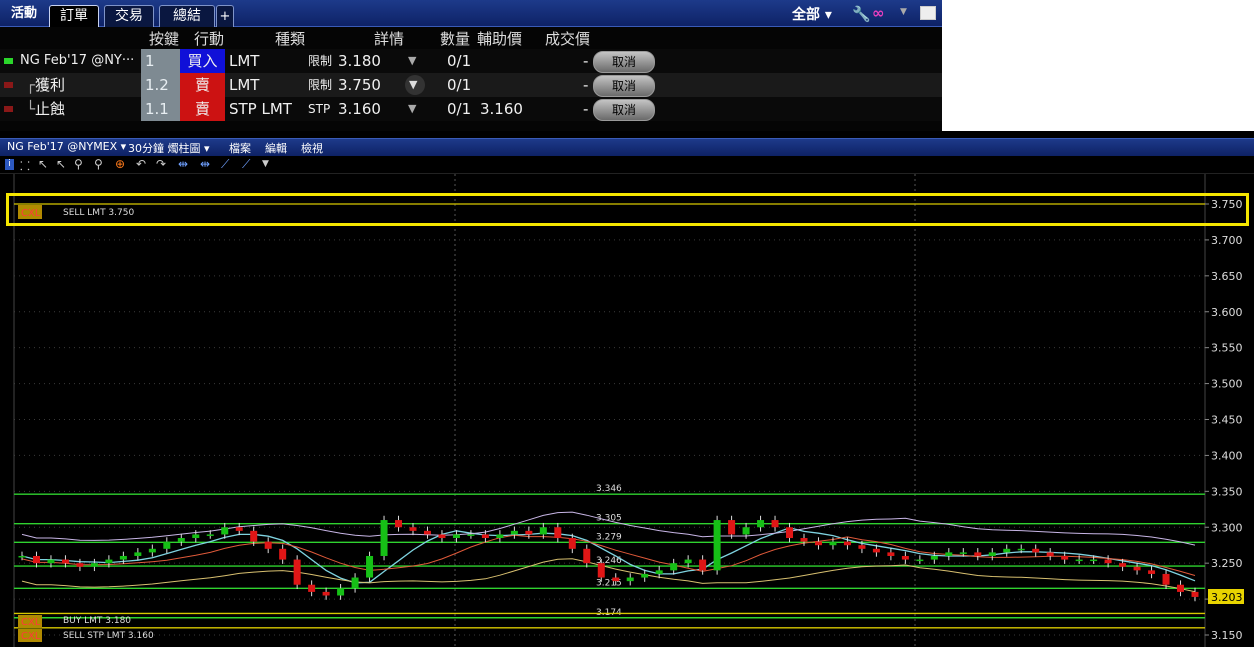  Describe the element at coordinates (319, 109) in the screenshot. I see `order-details-prefix: STP` at that location.